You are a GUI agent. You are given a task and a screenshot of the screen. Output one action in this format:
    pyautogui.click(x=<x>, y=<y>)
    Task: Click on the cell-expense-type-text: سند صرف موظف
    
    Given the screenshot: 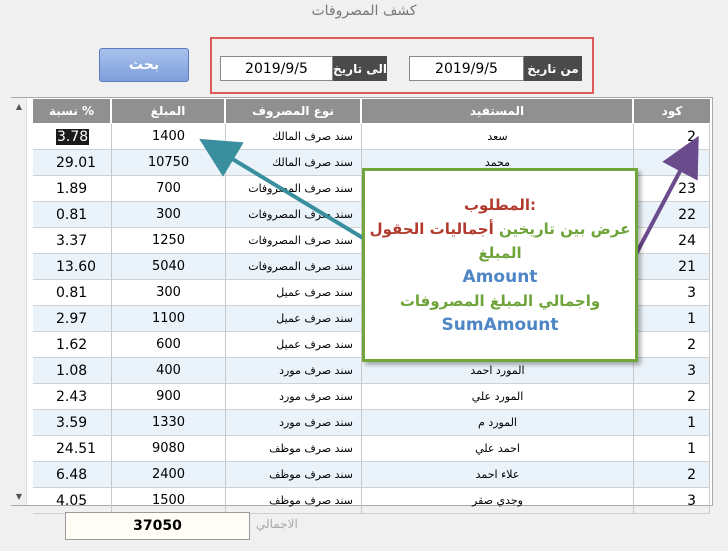 What is the action you would take?
    pyautogui.click(x=311, y=500)
    